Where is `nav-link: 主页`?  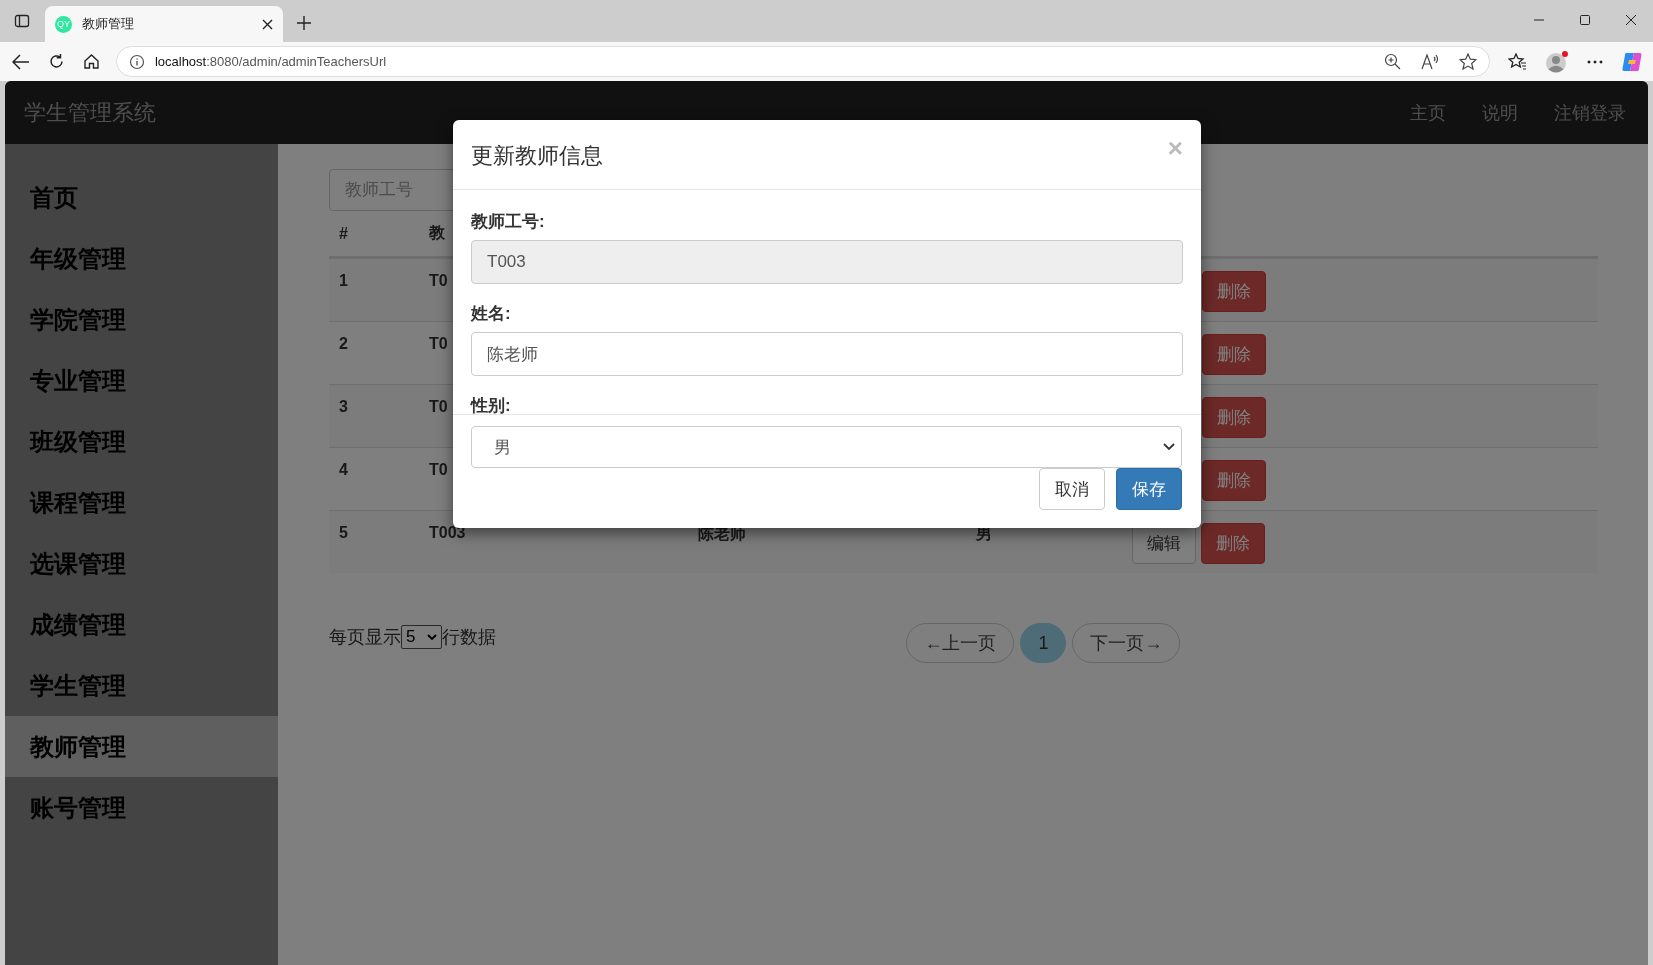
nav-link: 主页 is located at coordinates (1428, 112).